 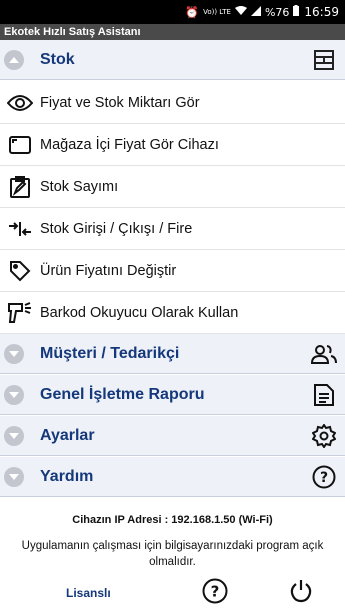 I want to click on monitor-icon, so click(x=20, y=145).